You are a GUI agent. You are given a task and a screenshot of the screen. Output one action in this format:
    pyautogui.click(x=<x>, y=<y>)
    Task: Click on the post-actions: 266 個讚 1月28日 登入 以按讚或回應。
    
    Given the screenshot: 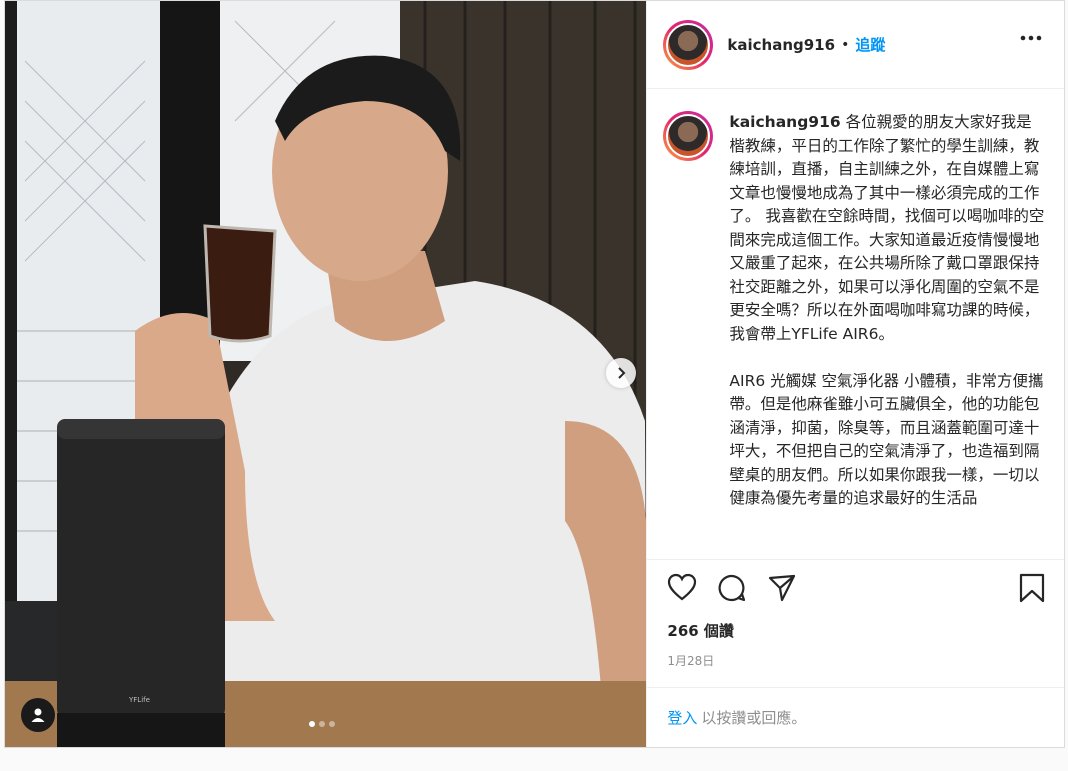 What is the action you would take?
    pyautogui.click(x=855, y=653)
    